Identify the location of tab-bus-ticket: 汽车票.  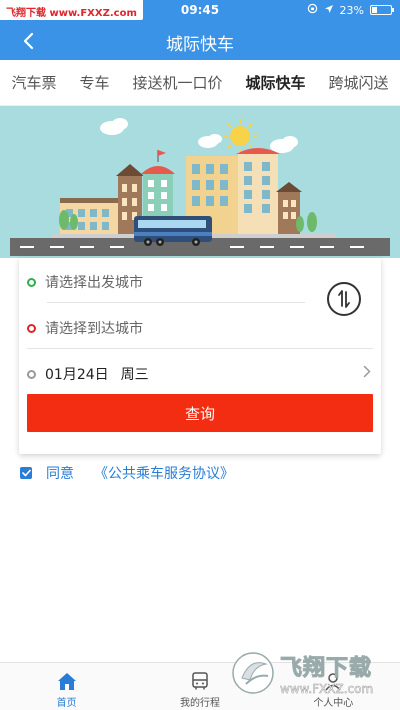
(33, 82).